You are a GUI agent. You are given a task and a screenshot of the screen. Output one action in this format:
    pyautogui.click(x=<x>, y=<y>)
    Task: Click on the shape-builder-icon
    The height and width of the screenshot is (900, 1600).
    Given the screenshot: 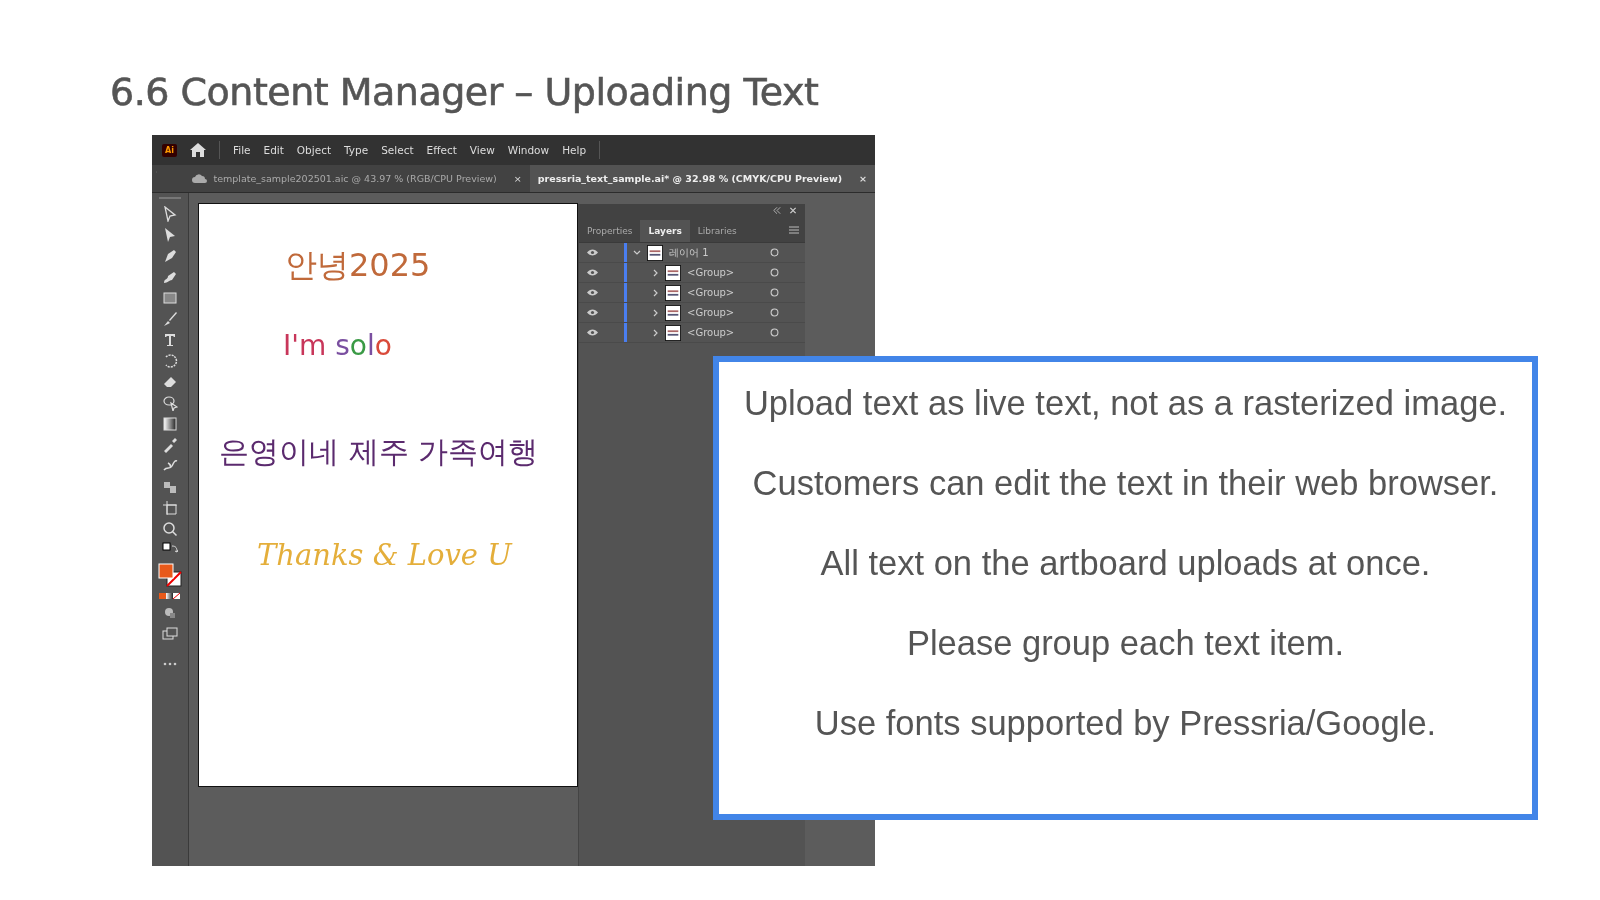 What is the action you would take?
    pyautogui.click(x=170, y=403)
    